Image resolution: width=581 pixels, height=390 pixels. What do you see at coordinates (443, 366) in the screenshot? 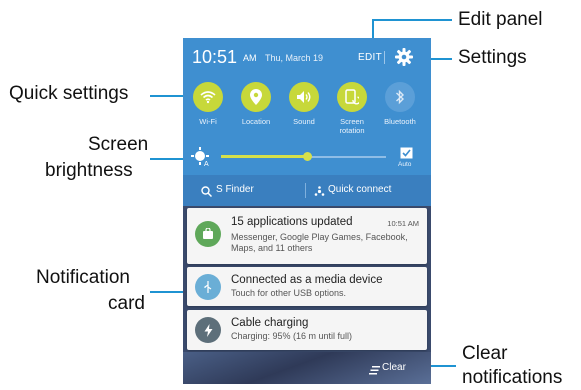
I see `clear-leader-line` at bounding box center [443, 366].